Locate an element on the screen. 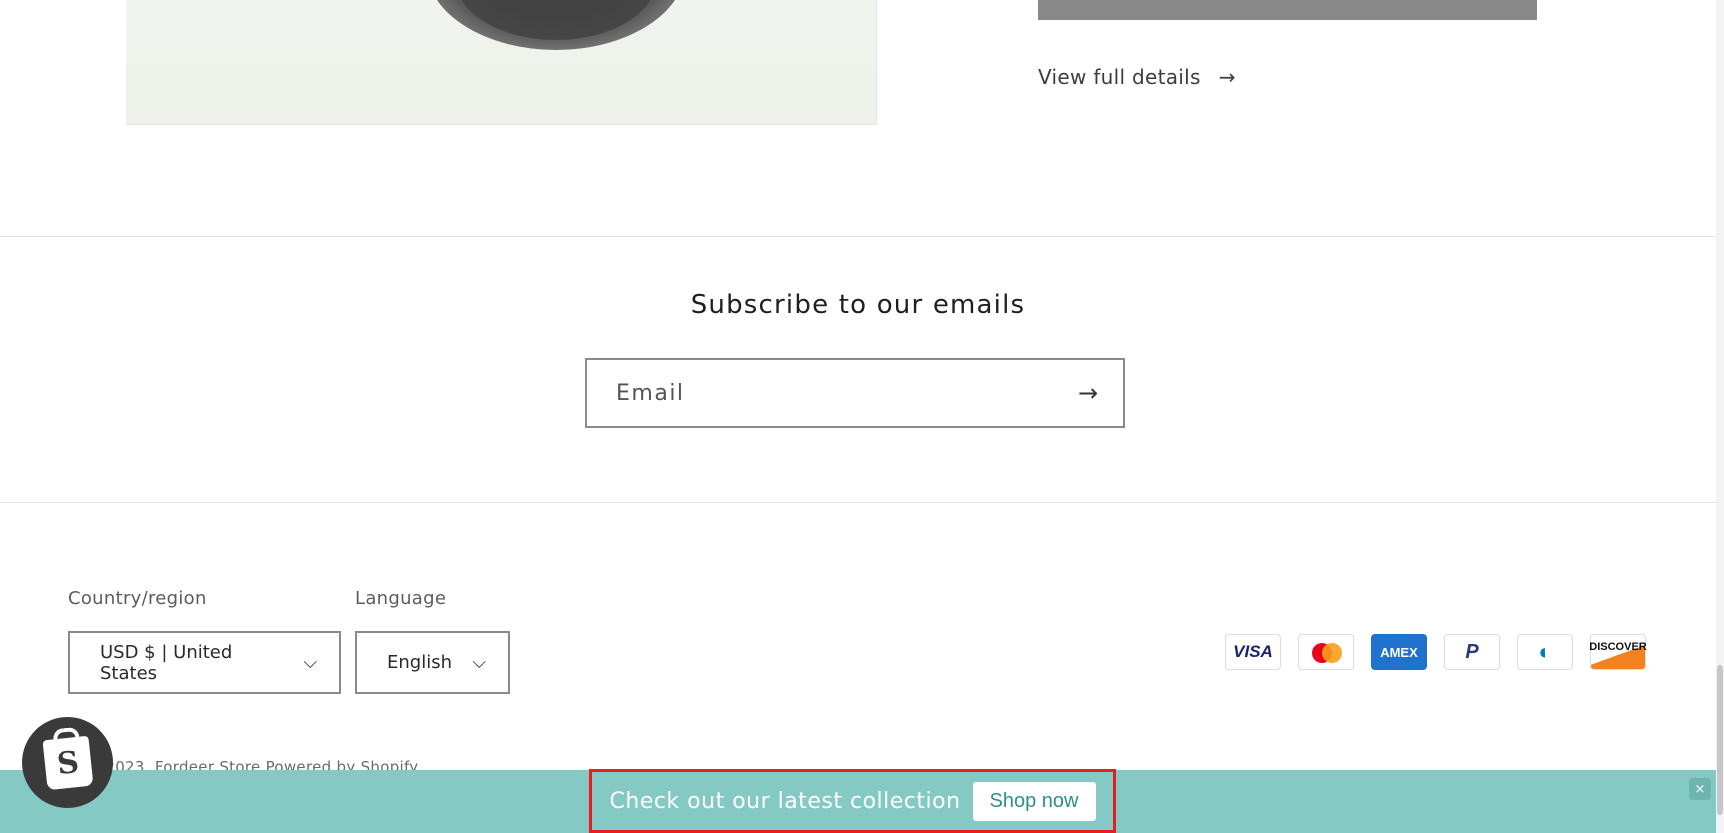 Image resolution: width=1724 pixels, height=833 pixels. subscribe-submit-button: → is located at coordinates (1088, 393).